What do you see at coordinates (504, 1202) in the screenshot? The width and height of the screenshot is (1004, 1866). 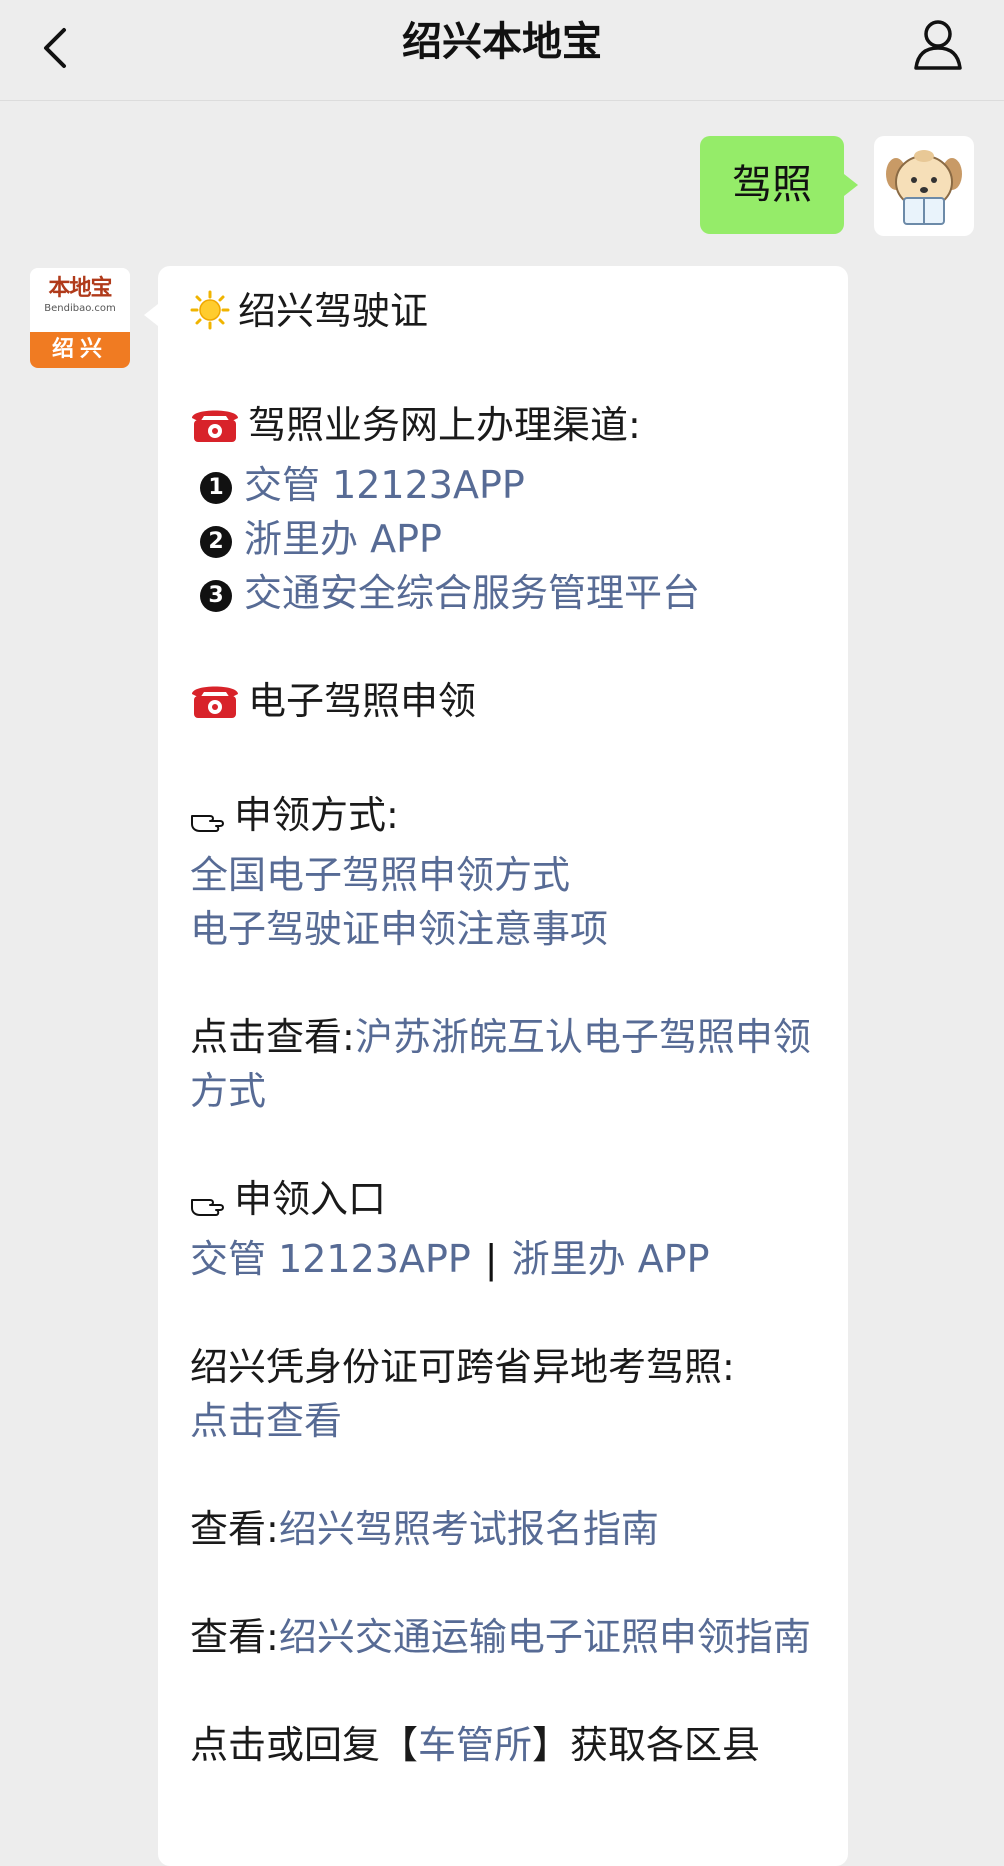 I see `entry-title: 申领入口` at bounding box center [504, 1202].